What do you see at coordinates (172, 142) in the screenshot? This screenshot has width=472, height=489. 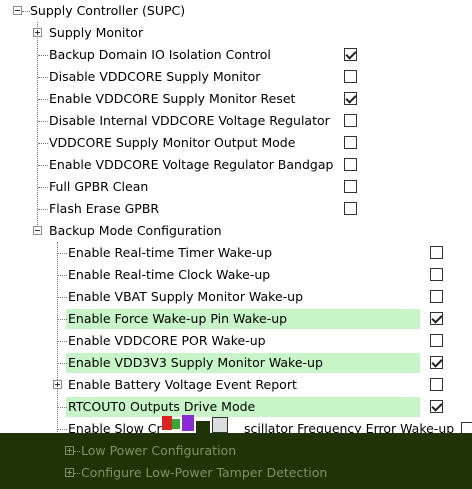 I see `option-label: VDDCORE Supply Monitor Output Mode` at bounding box center [172, 142].